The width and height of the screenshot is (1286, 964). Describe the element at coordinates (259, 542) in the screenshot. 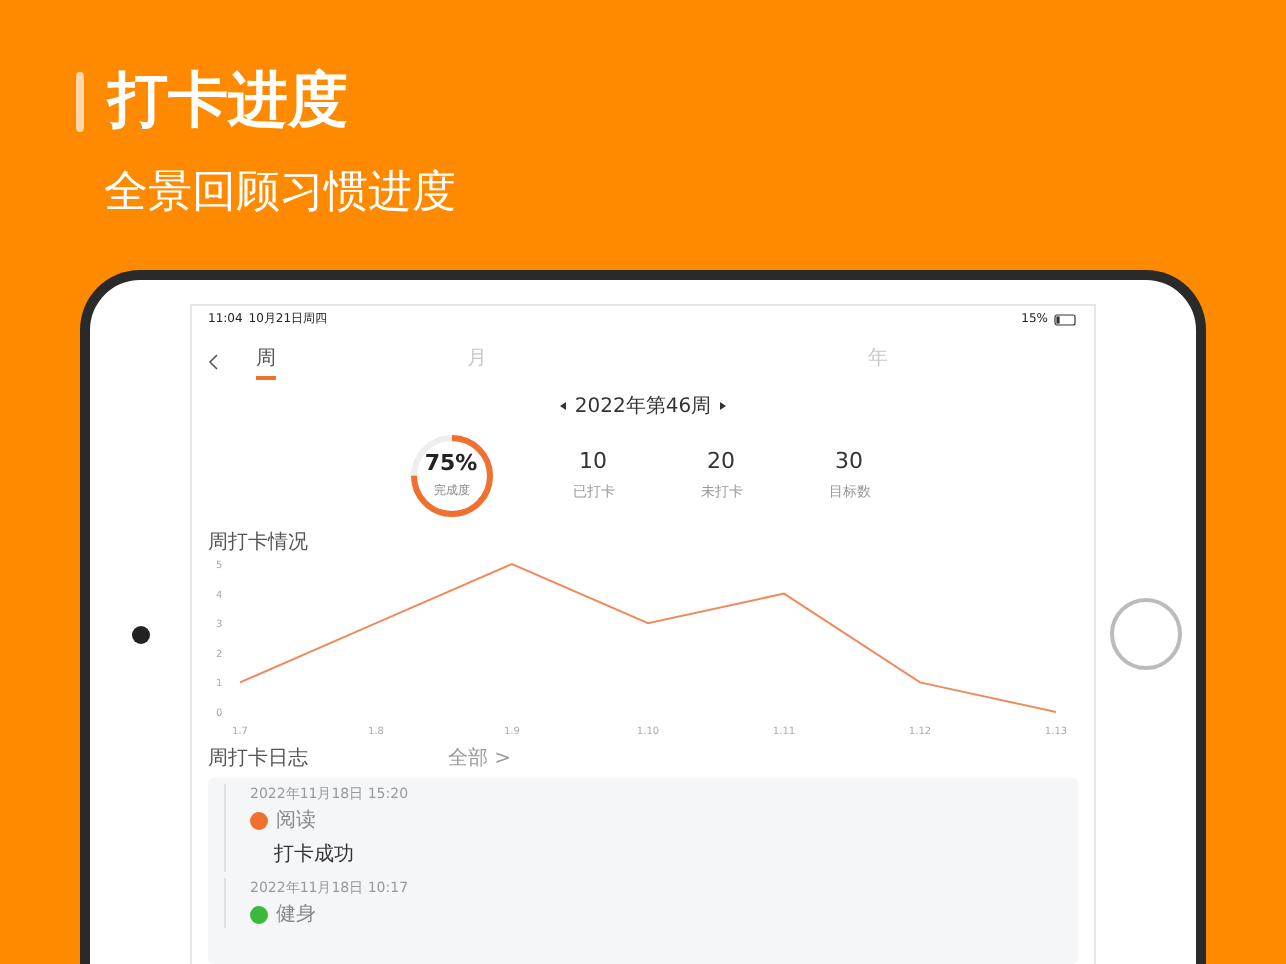

I see `chart-title: 周打卡情况` at that location.